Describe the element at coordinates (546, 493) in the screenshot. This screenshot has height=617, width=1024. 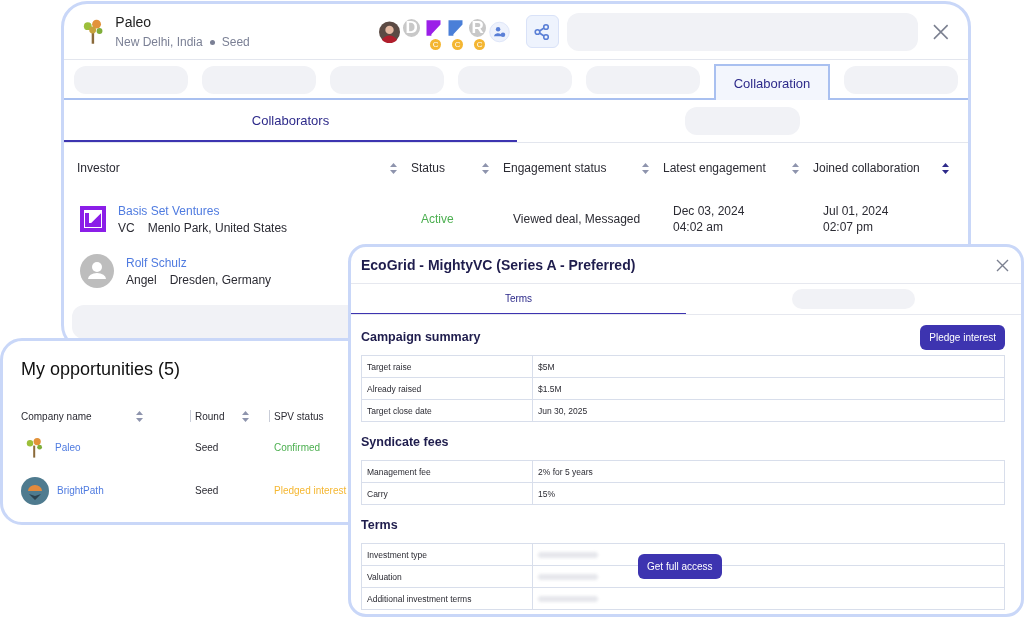
I see `table-cell: 15%` at that location.